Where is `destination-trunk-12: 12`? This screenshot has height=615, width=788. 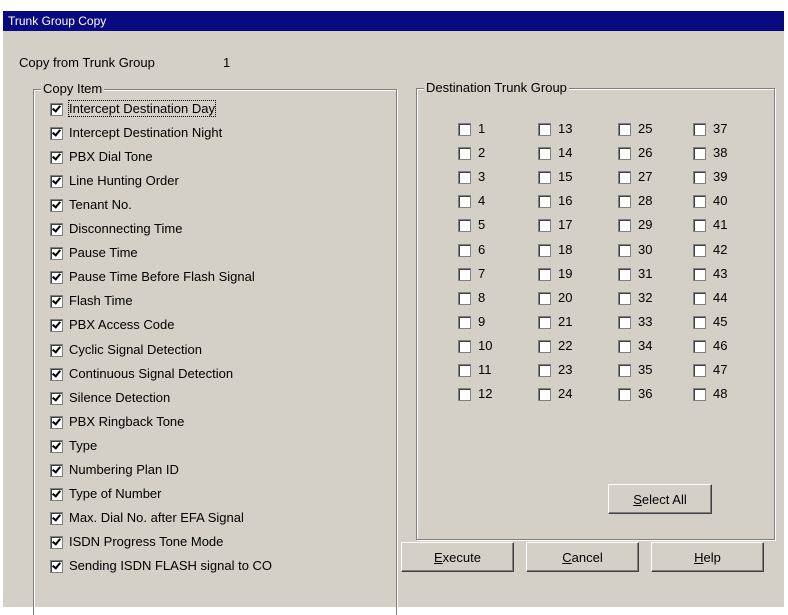
destination-trunk-12: 12 is located at coordinates (475, 394).